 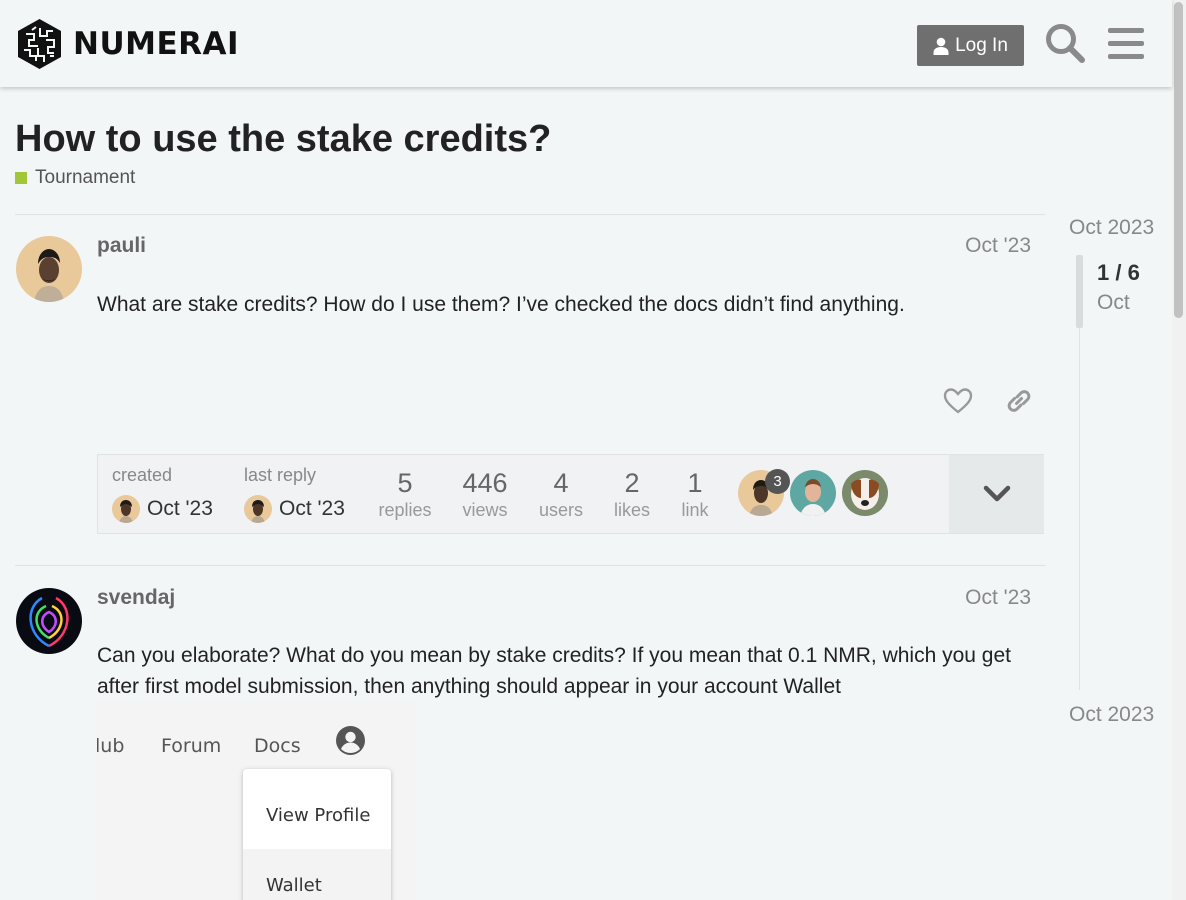 What do you see at coordinates (560, 510) in the screenshot?
I see `stat-label: users` at bounding box center [560, 510].